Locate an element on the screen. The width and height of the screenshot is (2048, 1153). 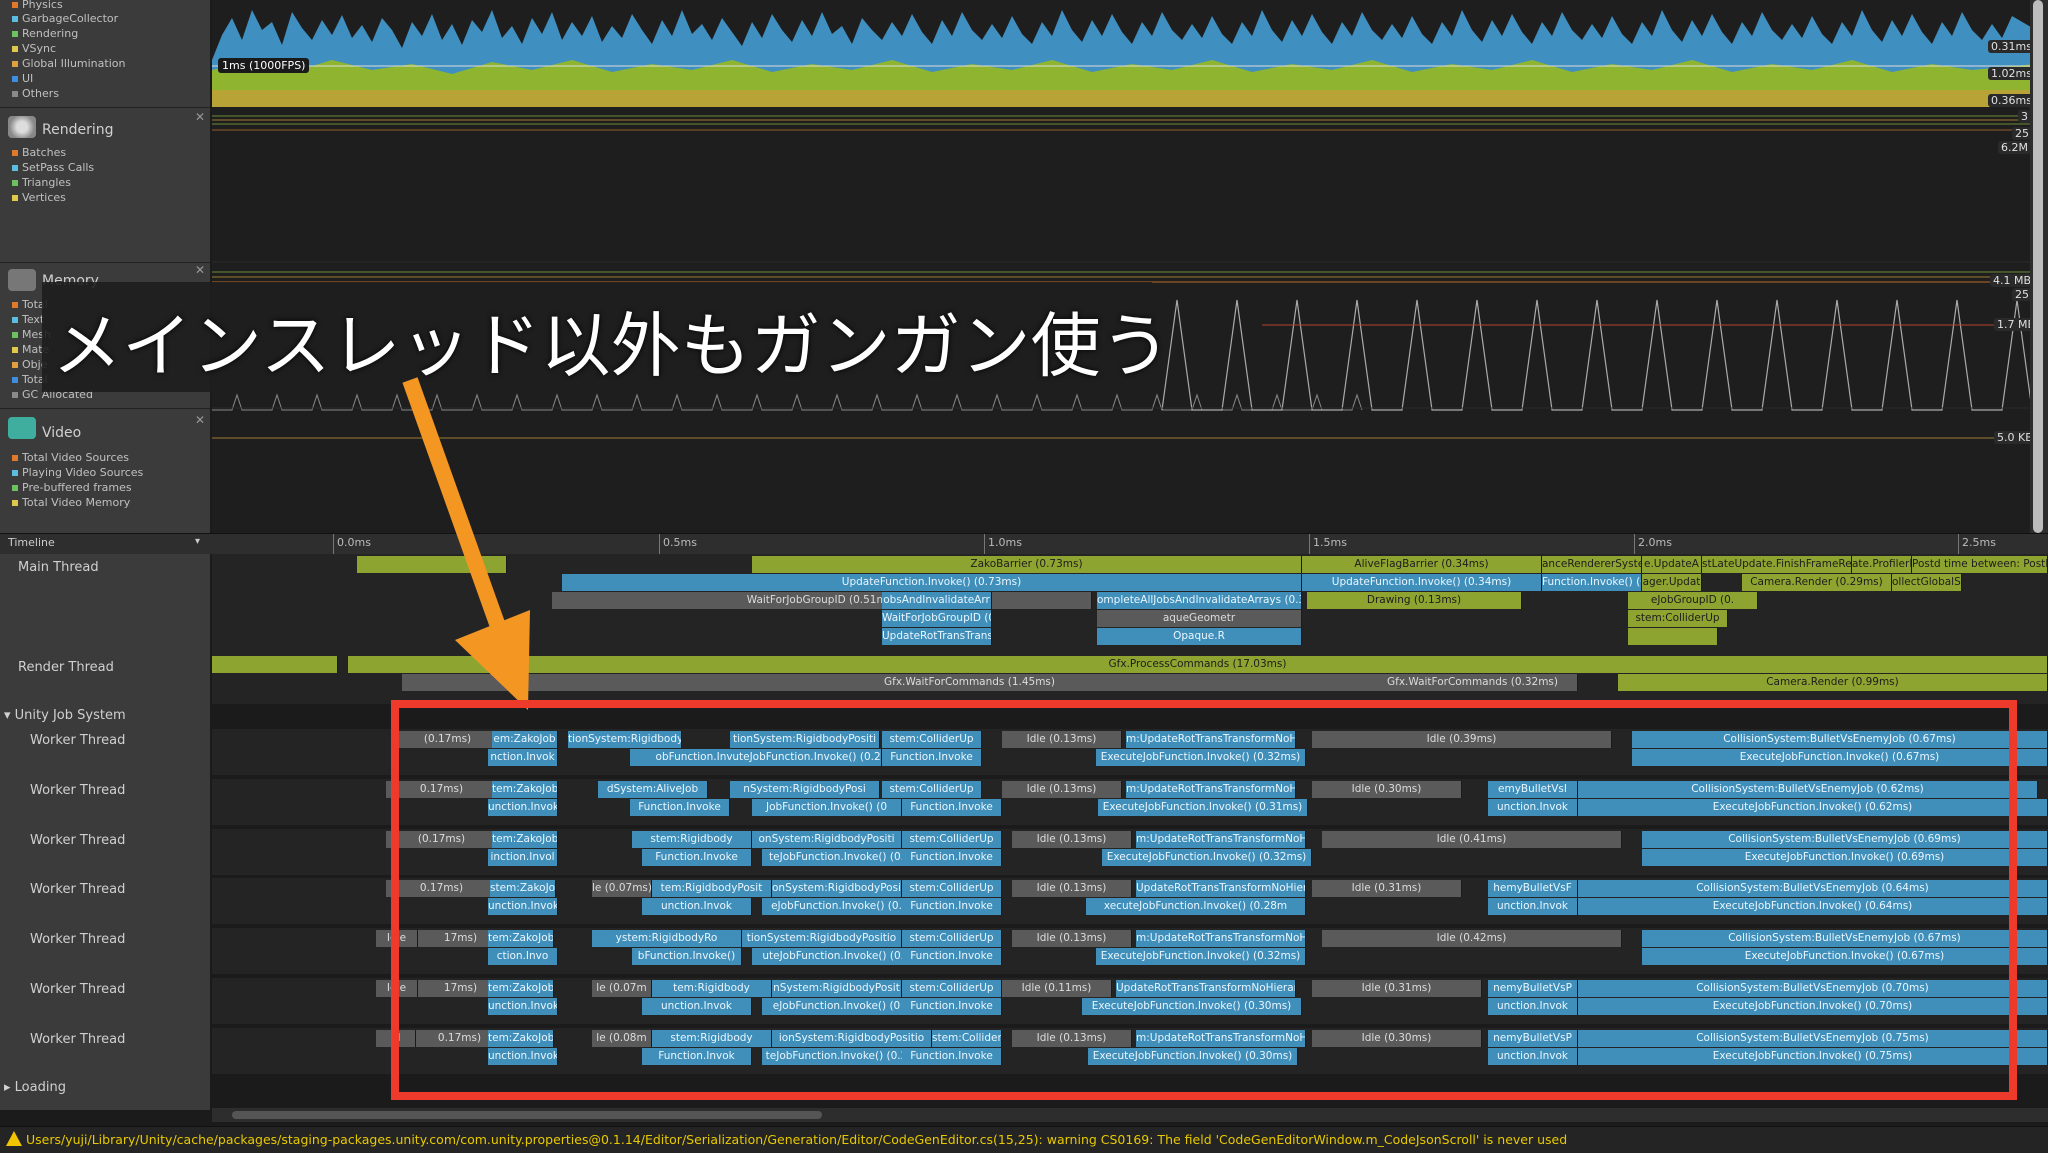
profiler-sample: AliveFlagBarrier (0.34ms) is located at coordinates (1422, 564).